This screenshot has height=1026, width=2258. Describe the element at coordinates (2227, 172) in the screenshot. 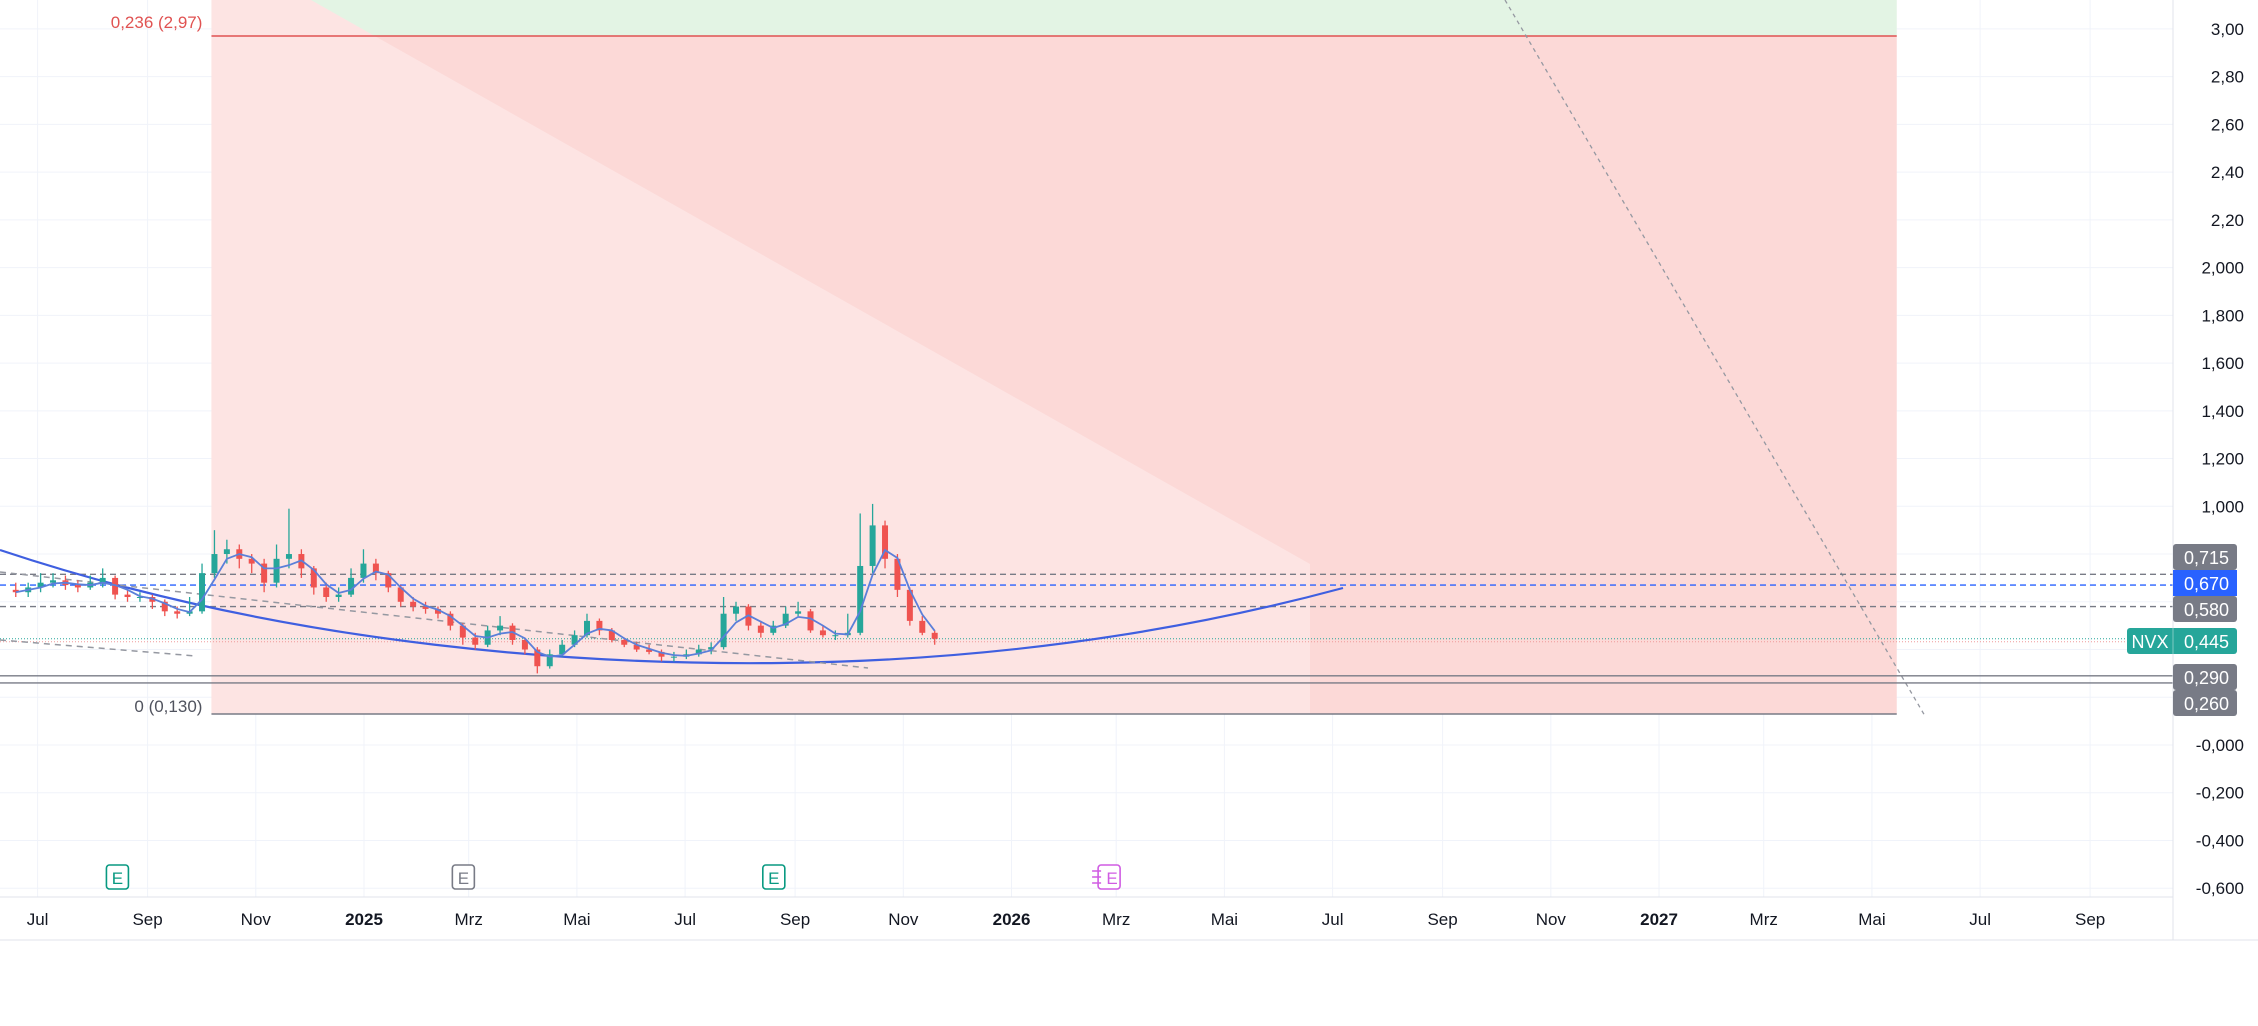

I see `price-axis-label: 2,40` at that location.